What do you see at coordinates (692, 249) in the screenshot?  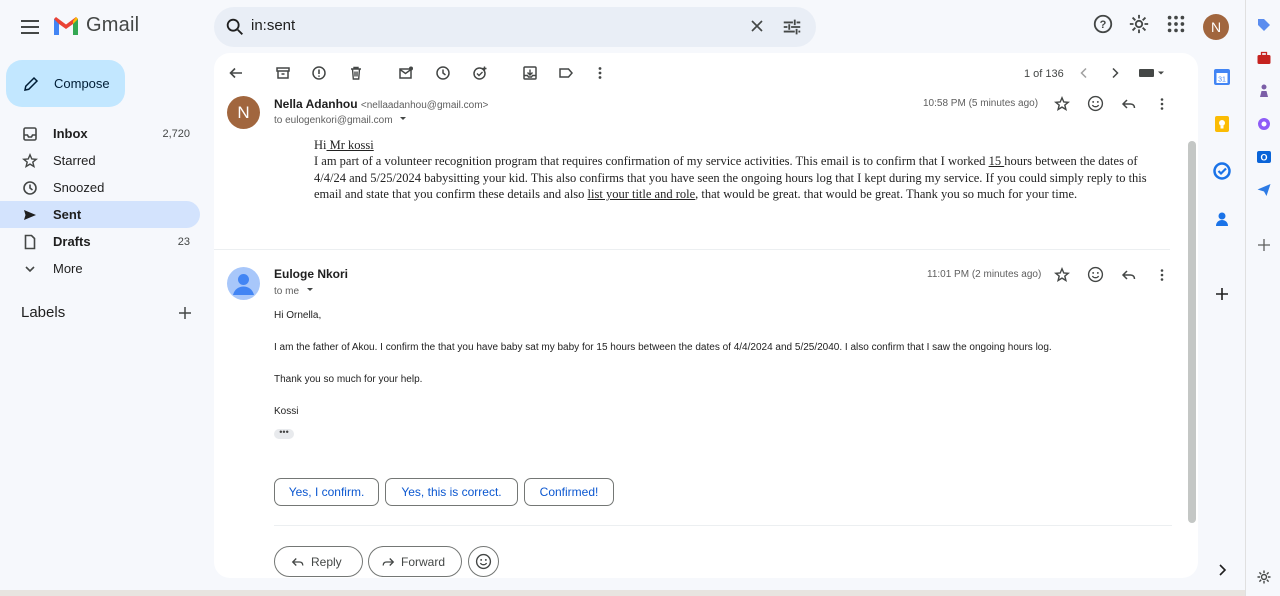 I see `message-divider` at bounding box center [692, 249].